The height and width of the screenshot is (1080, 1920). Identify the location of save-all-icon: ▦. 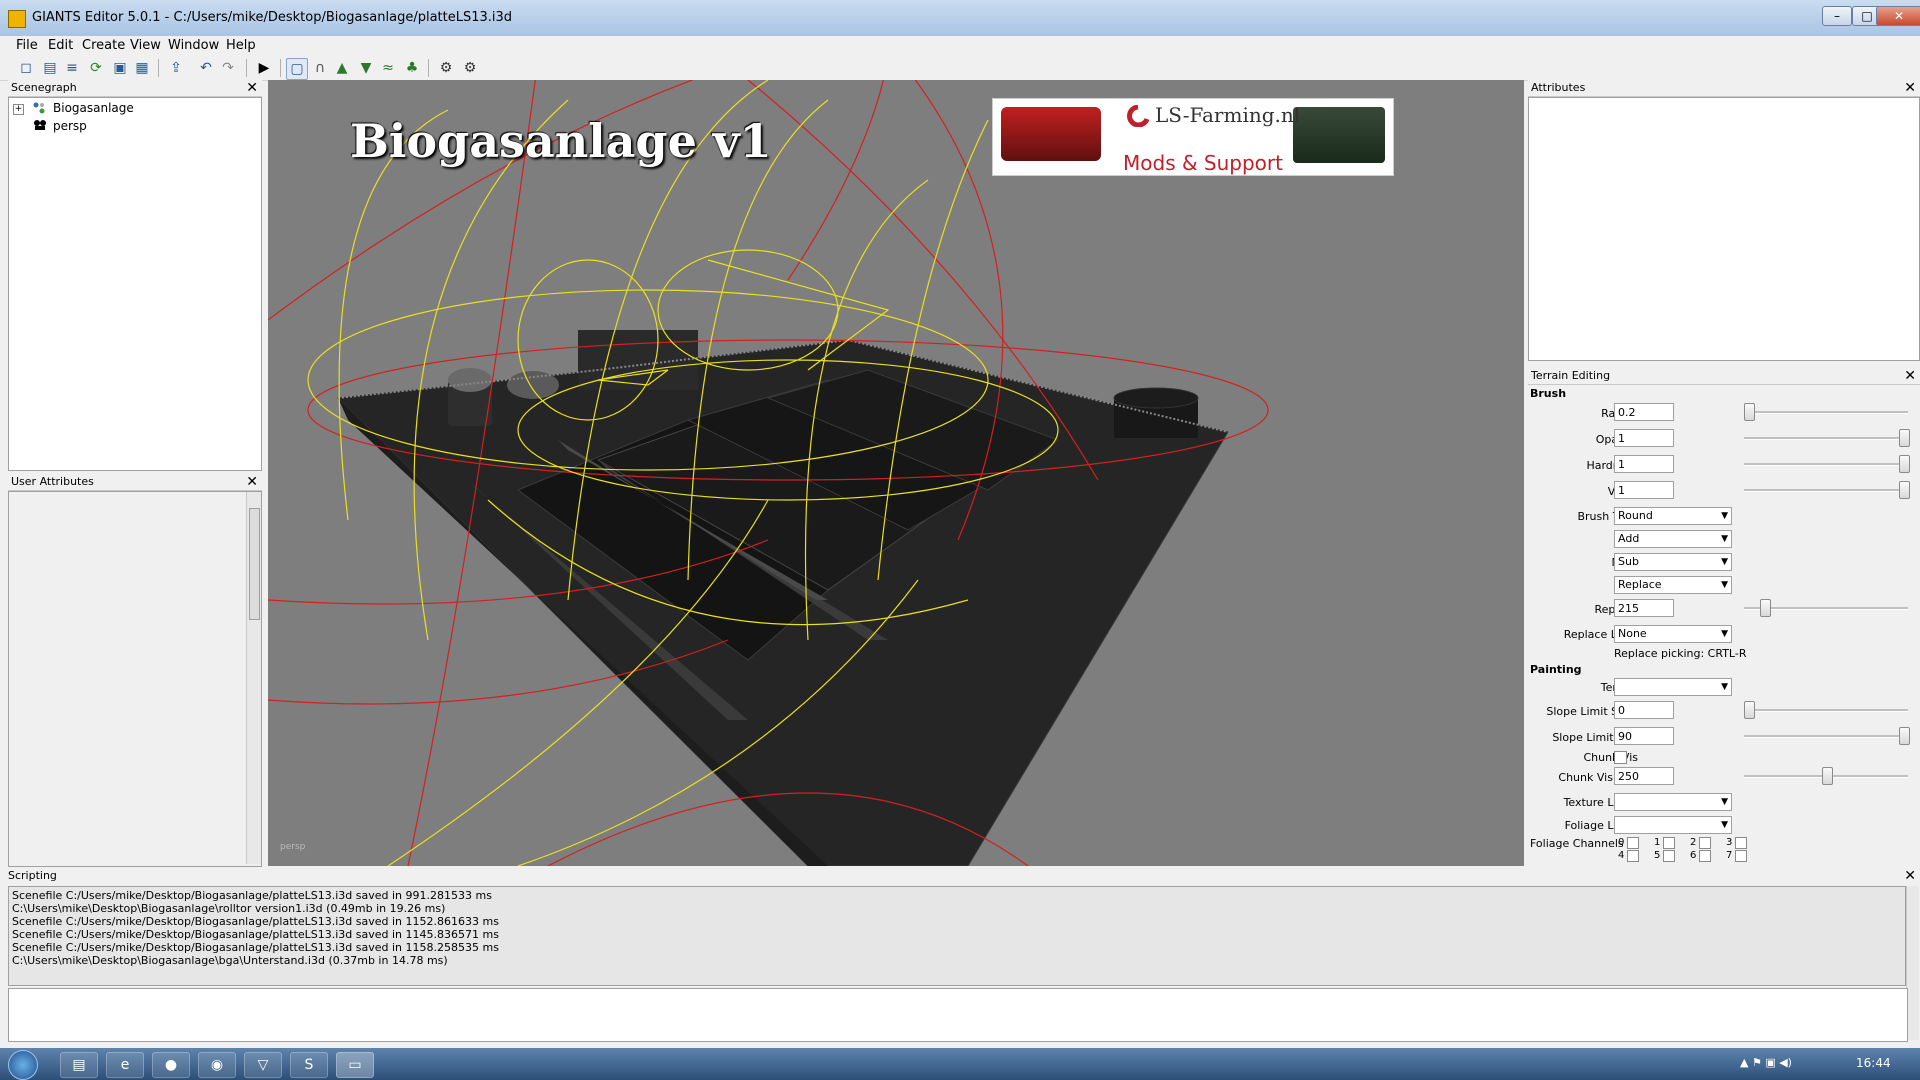
(142, 68).